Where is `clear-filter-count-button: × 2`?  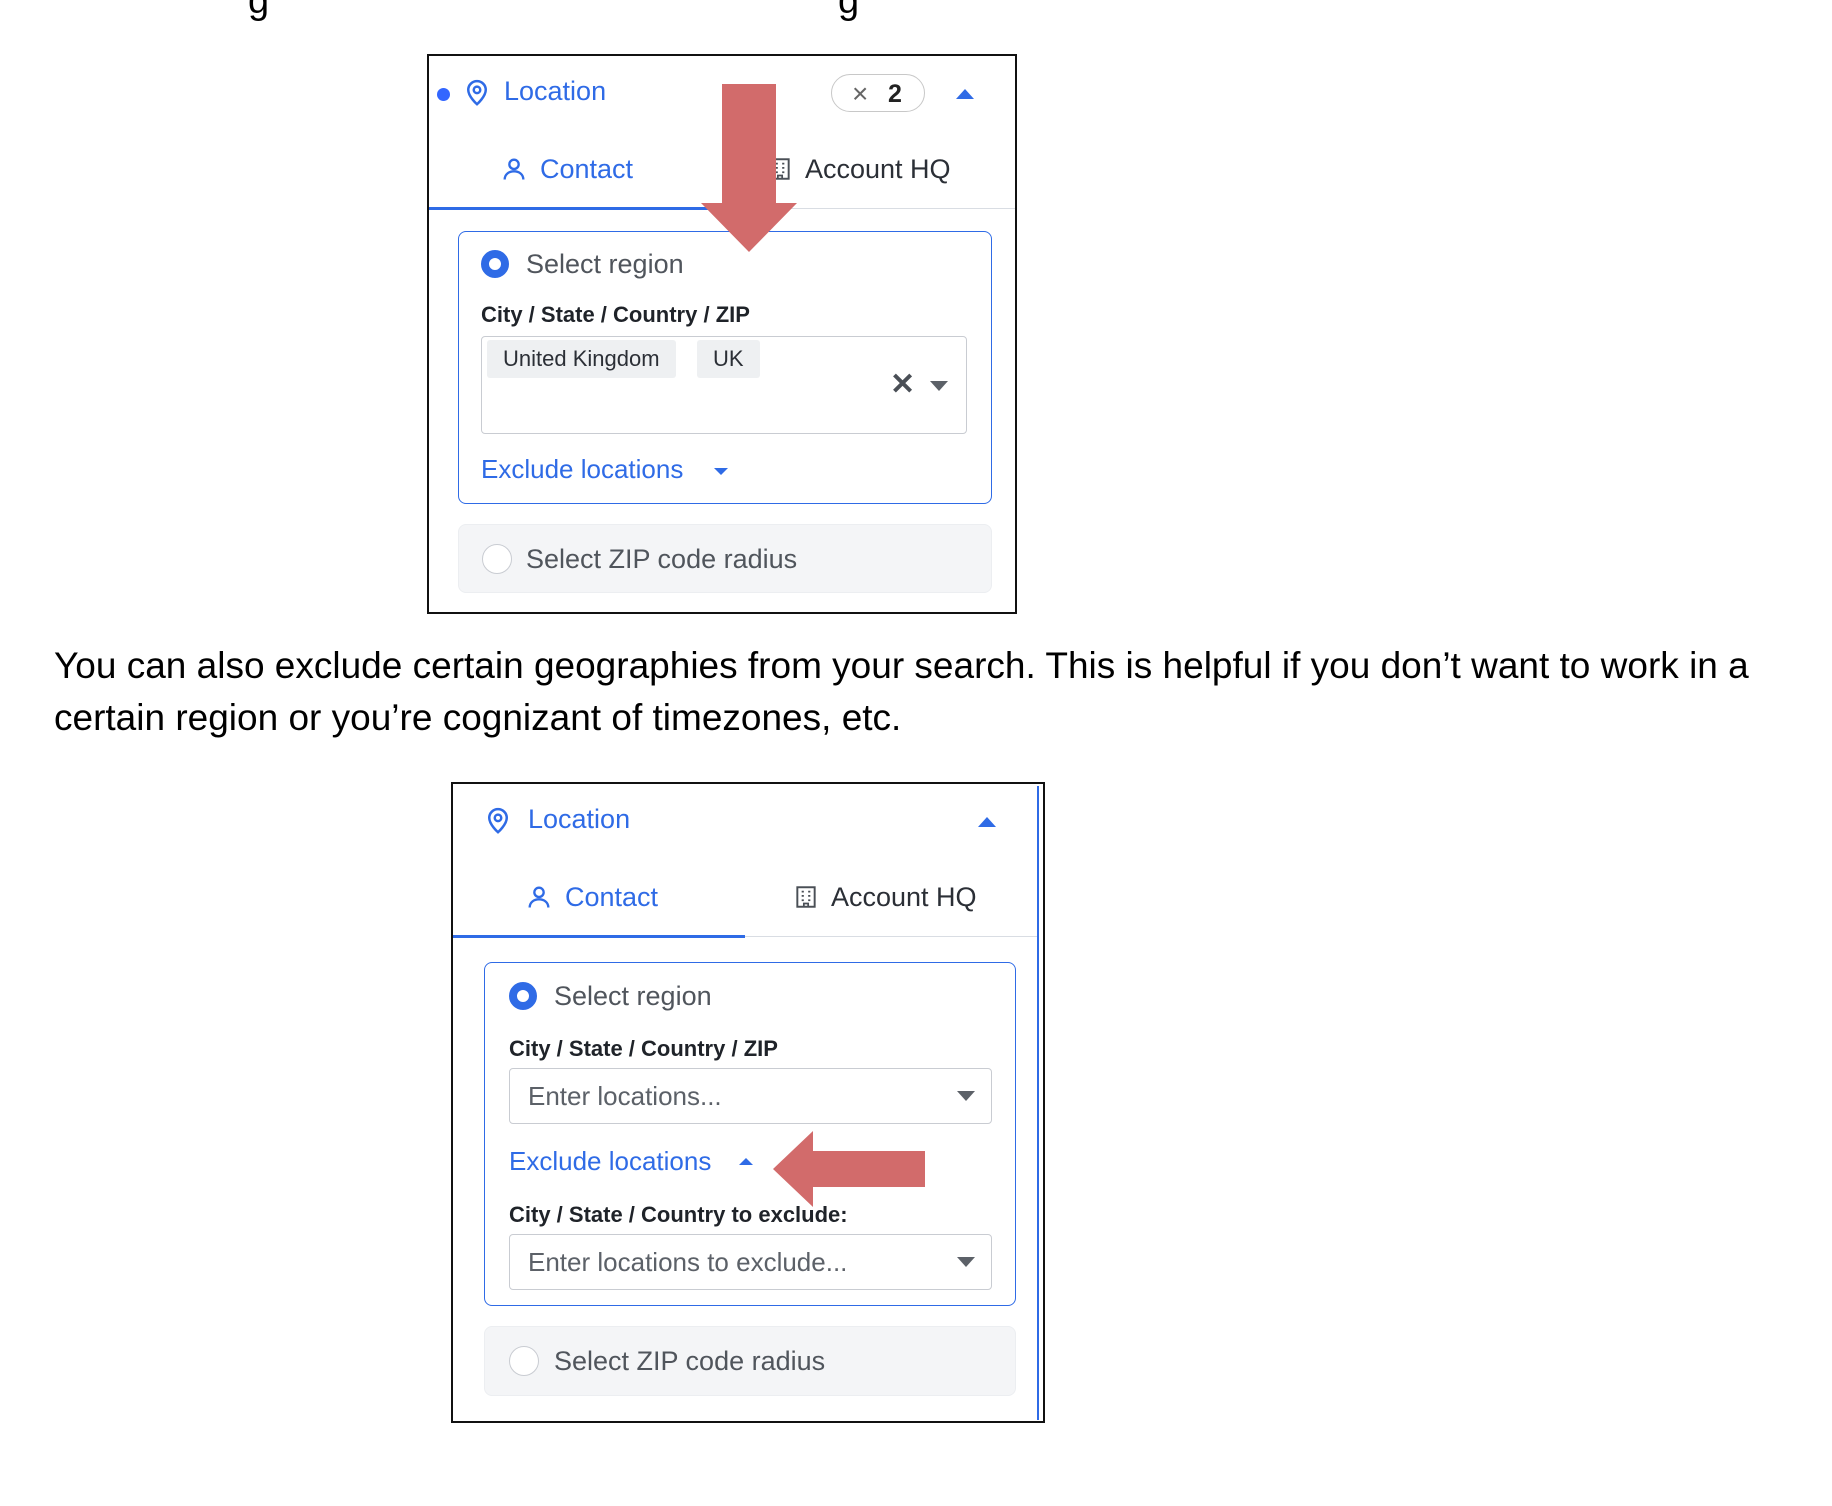 clear-filter-count-button: × 2 is located at coordinates (878, 93).